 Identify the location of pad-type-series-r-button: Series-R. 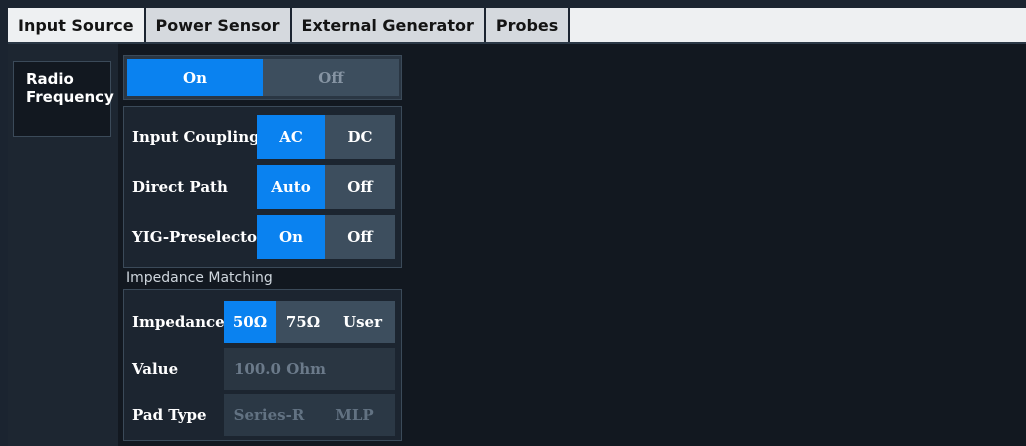
(269, 415).